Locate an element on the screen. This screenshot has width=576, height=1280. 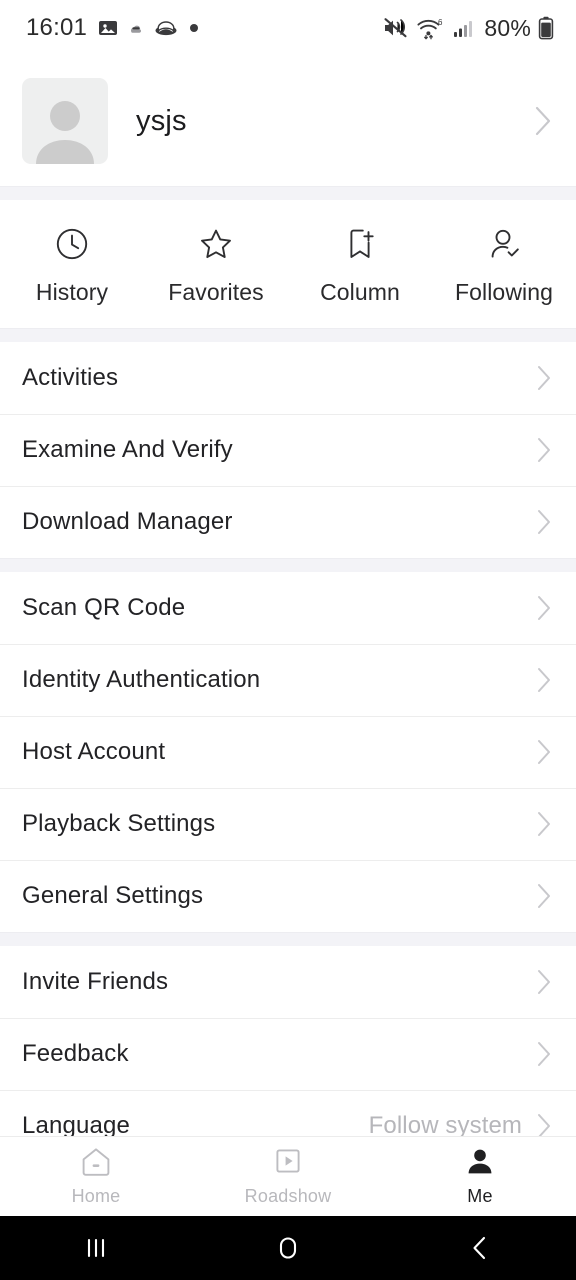
tab-label: Roadshow is located at coordinates (288, 1196).